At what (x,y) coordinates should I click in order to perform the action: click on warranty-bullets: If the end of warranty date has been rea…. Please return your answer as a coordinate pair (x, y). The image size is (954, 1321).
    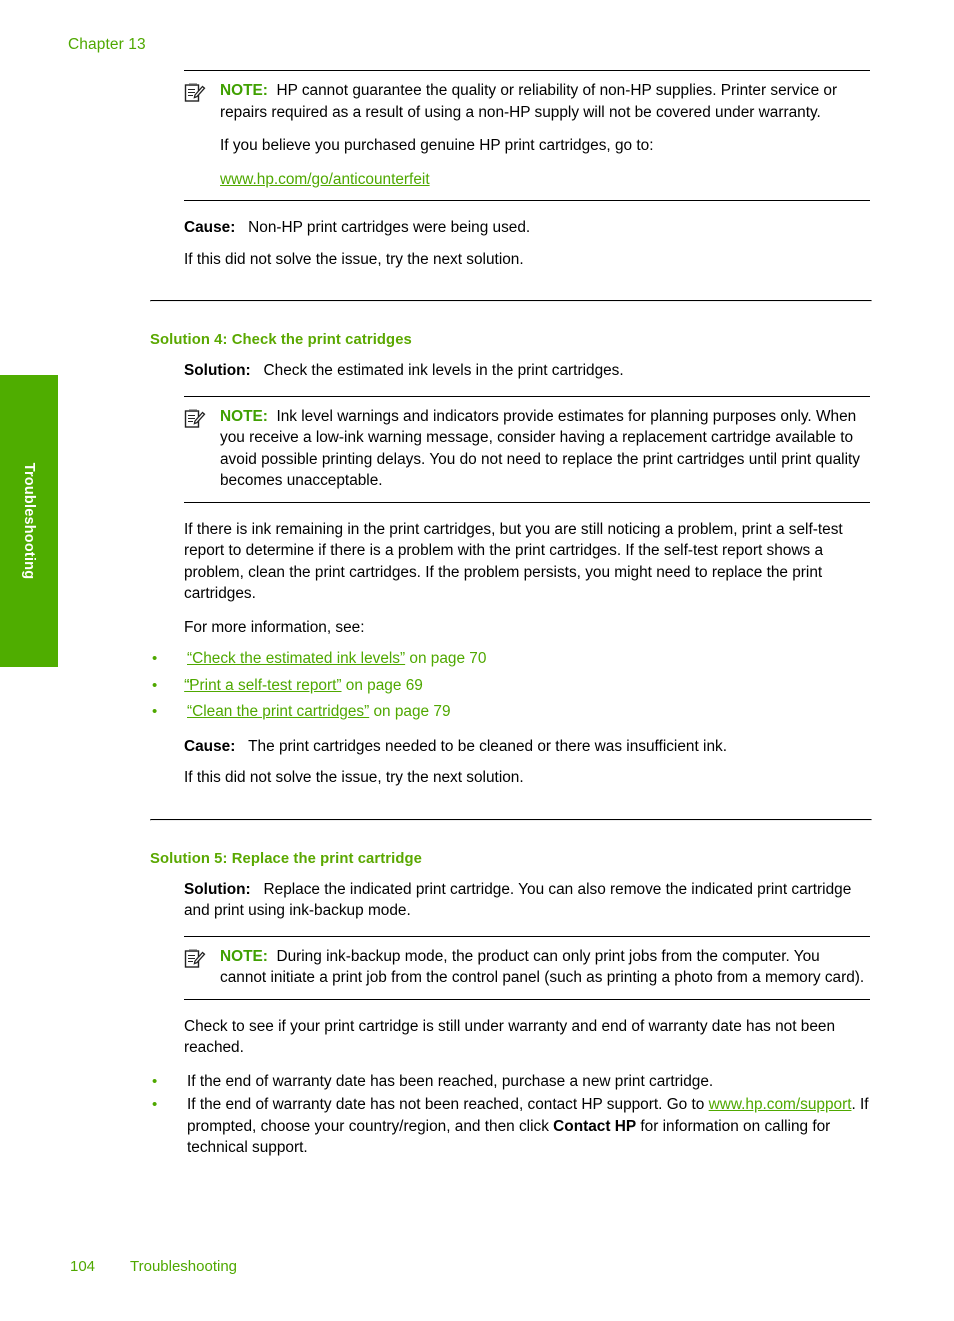
    Looking at the image, I should click on (510, 1115).